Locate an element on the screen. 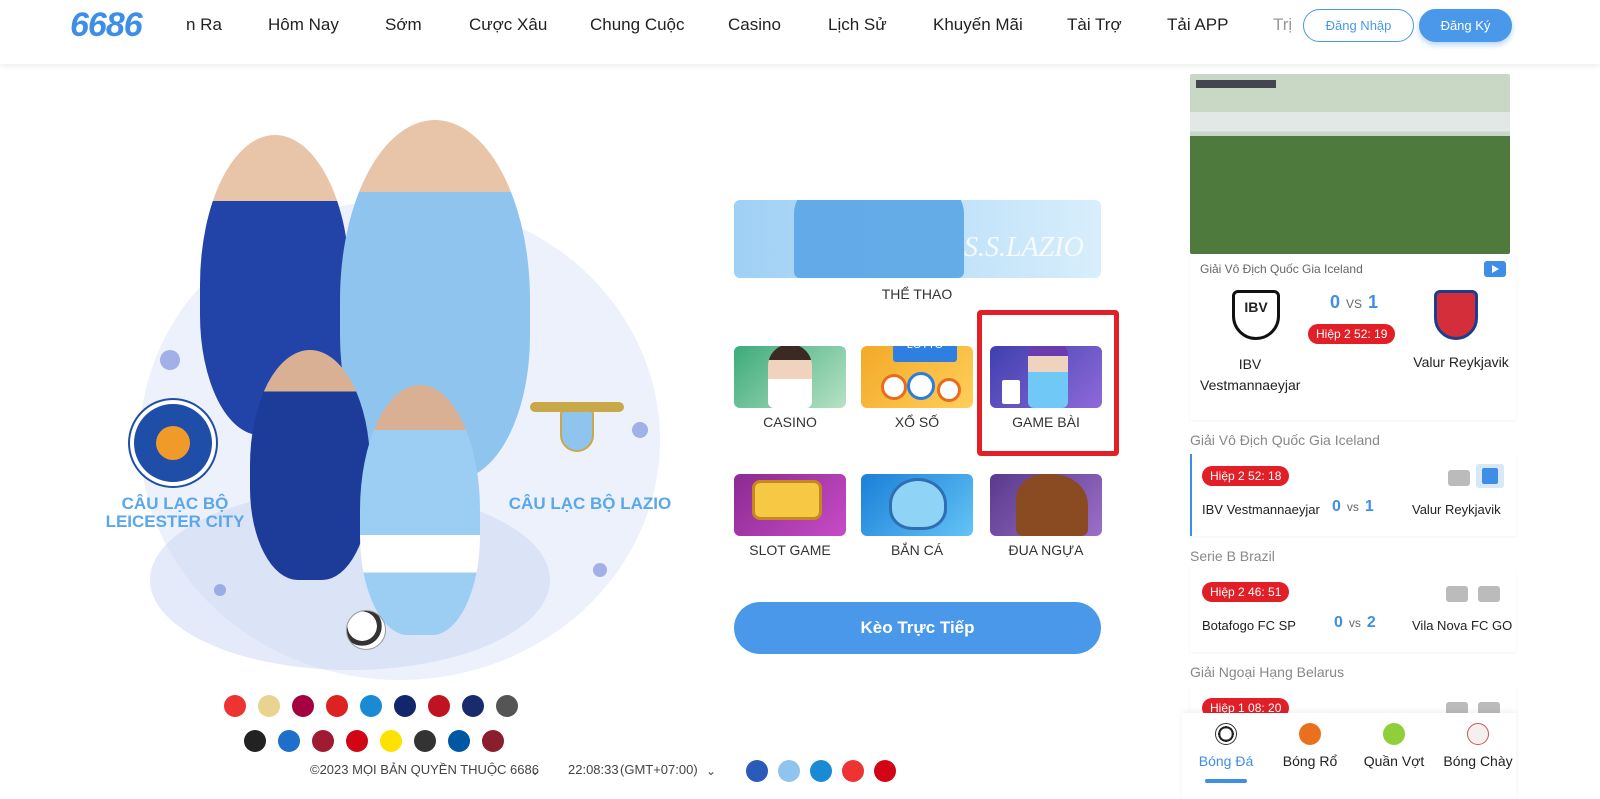 The width and height of the screenshot is (1600, 799). match-card: Hiệp 1 08: 20 is located at coordinates (1353, 701).